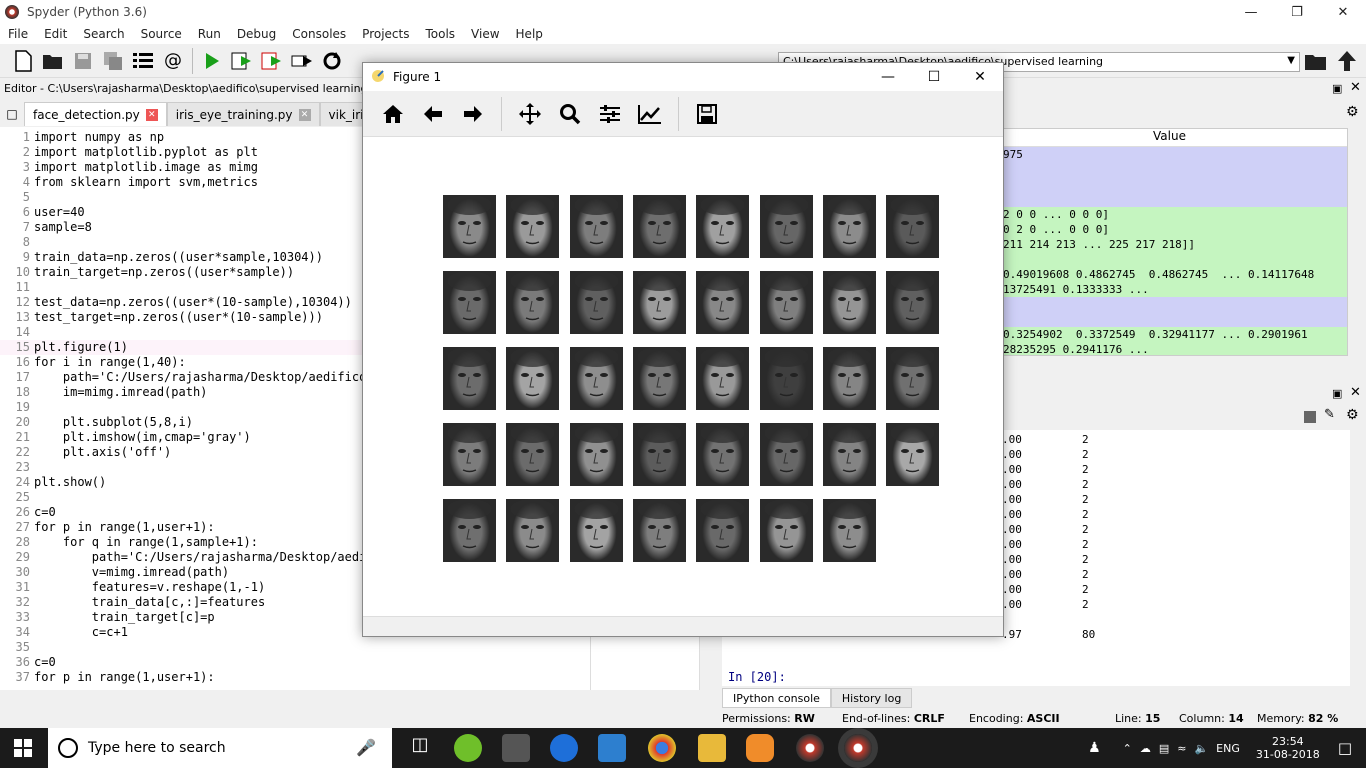 The width and height of the screenshot is (1366, 768). Describe the element at coordinates (810, 748) in the screenshot. I see `spyder-taskbar-icon` at that location.